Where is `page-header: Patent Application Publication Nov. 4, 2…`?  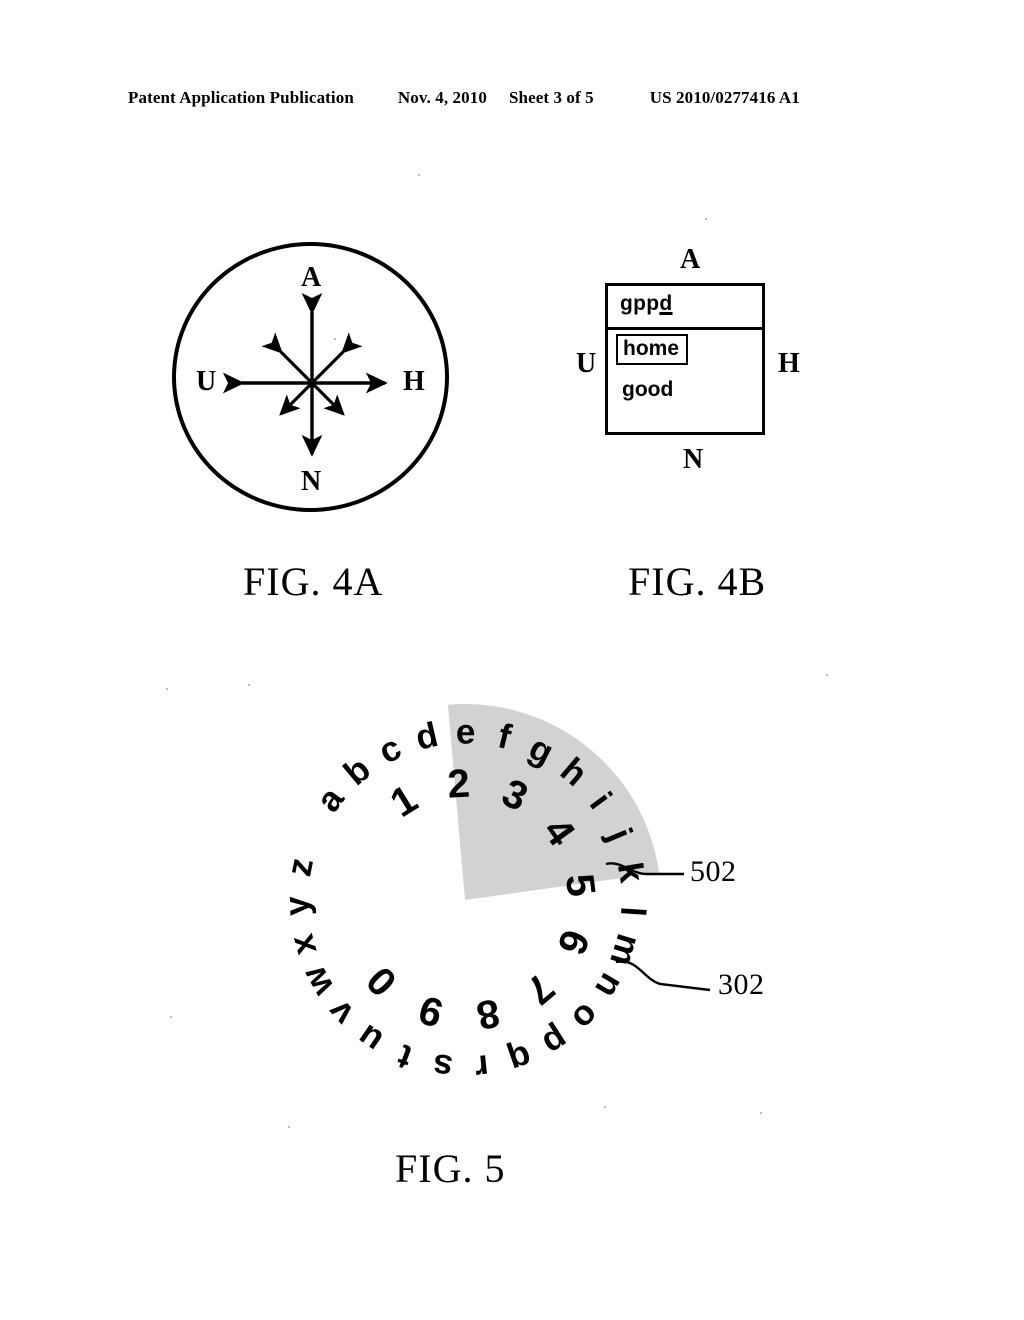
page-header: Patent Application Publication Nov. 4, 2… is located at coordinates (512, 98).